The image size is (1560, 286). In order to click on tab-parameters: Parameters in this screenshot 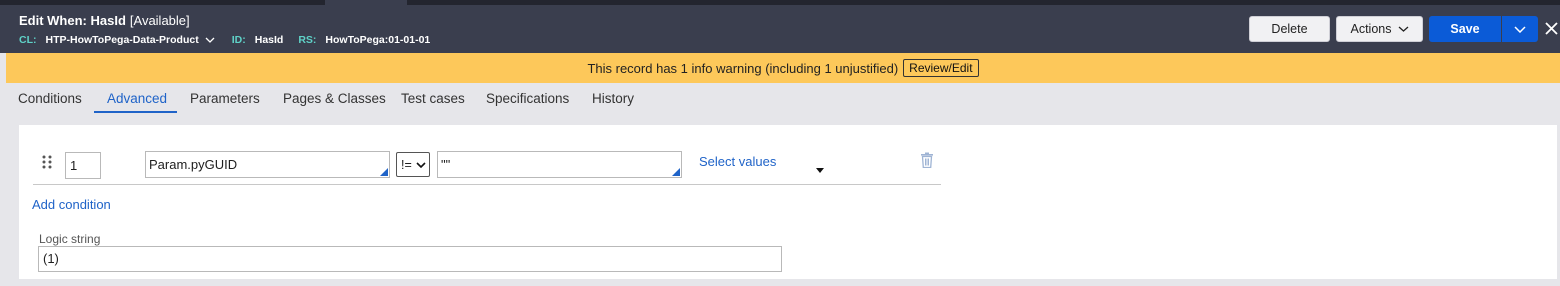, I will do `click(225, 98)`.